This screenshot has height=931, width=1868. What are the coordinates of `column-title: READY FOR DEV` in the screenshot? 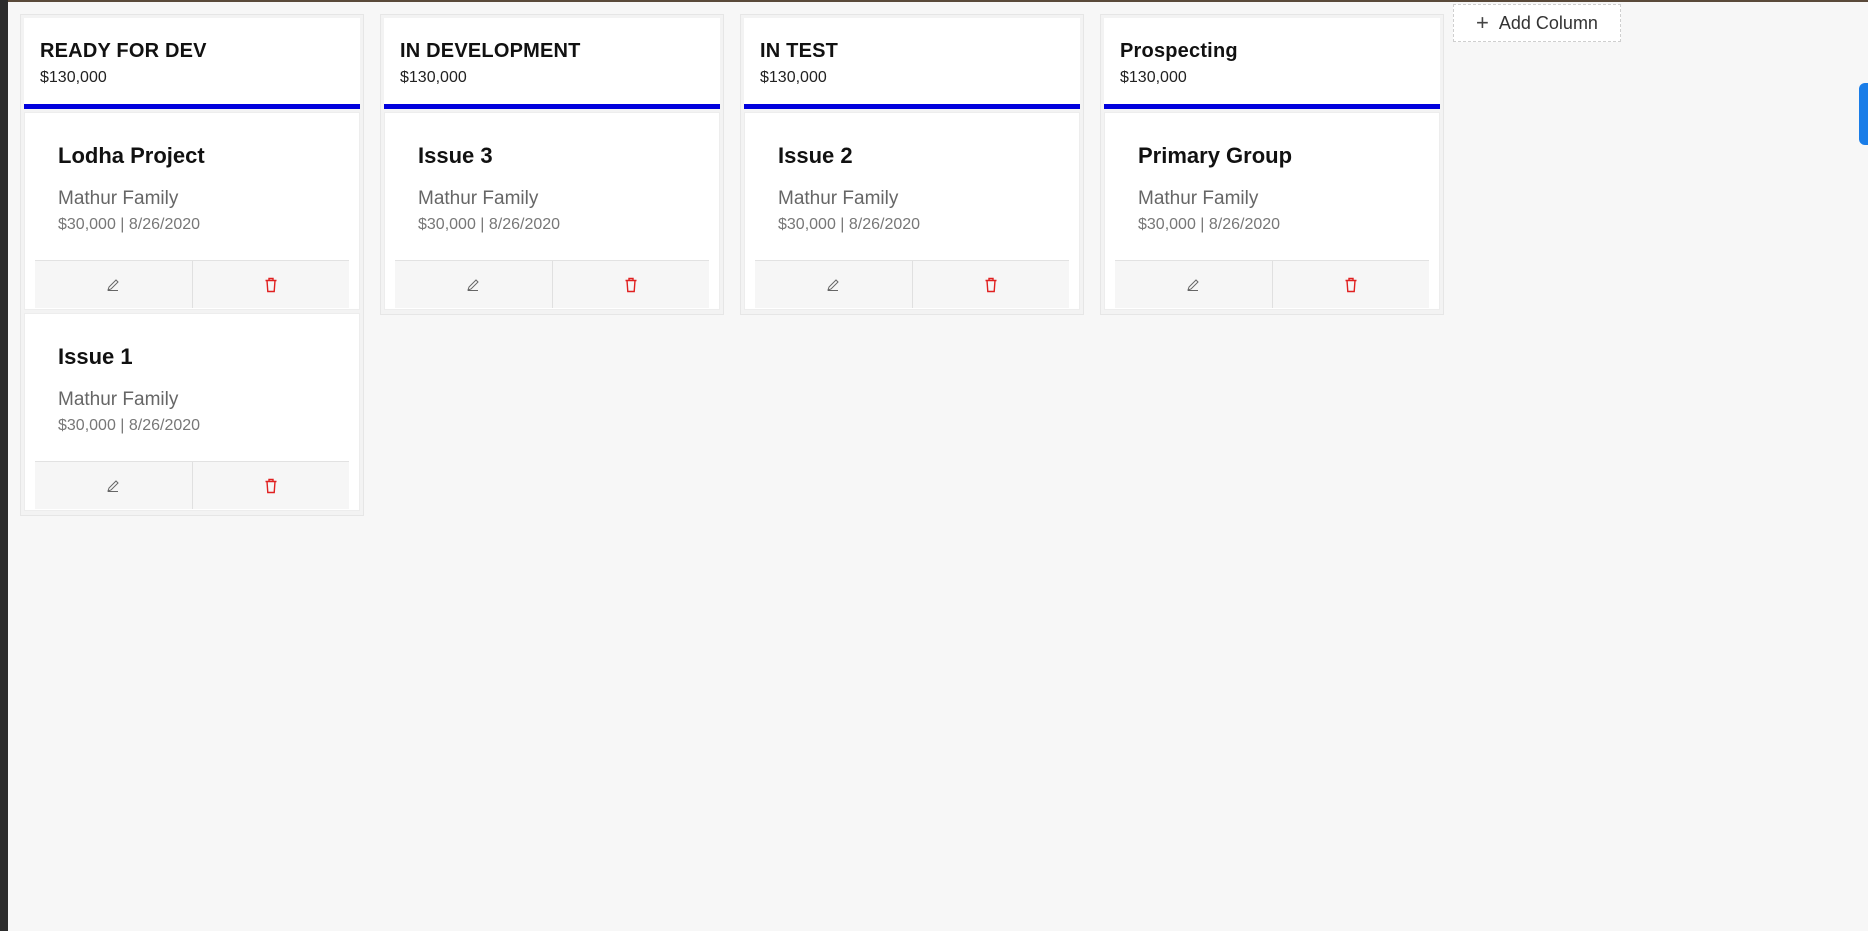 It's located at (123, 51).